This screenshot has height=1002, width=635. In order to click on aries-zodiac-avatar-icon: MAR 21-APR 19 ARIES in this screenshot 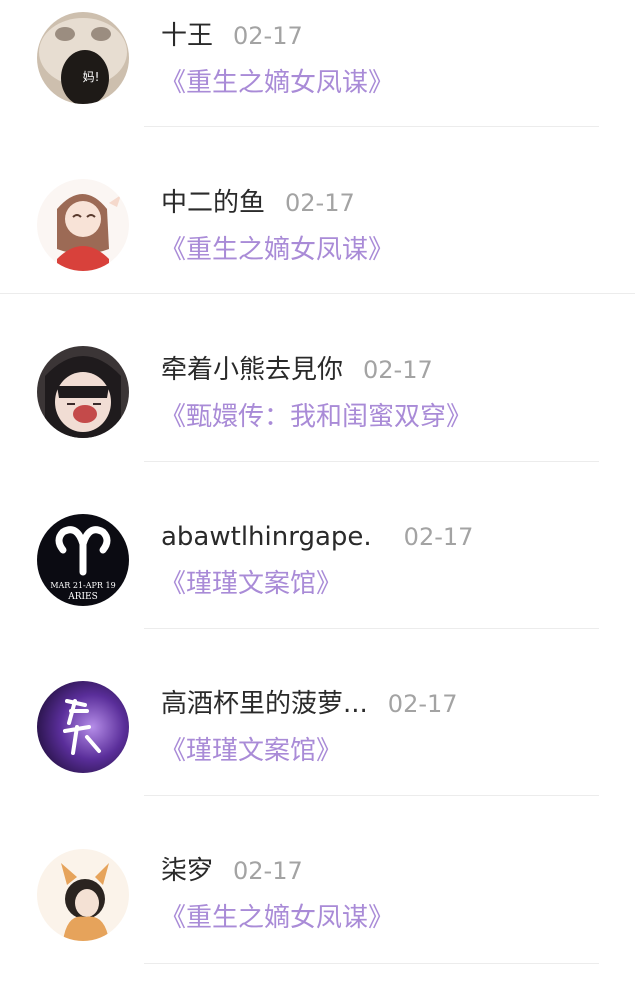, I will do `click(83, 560)`.